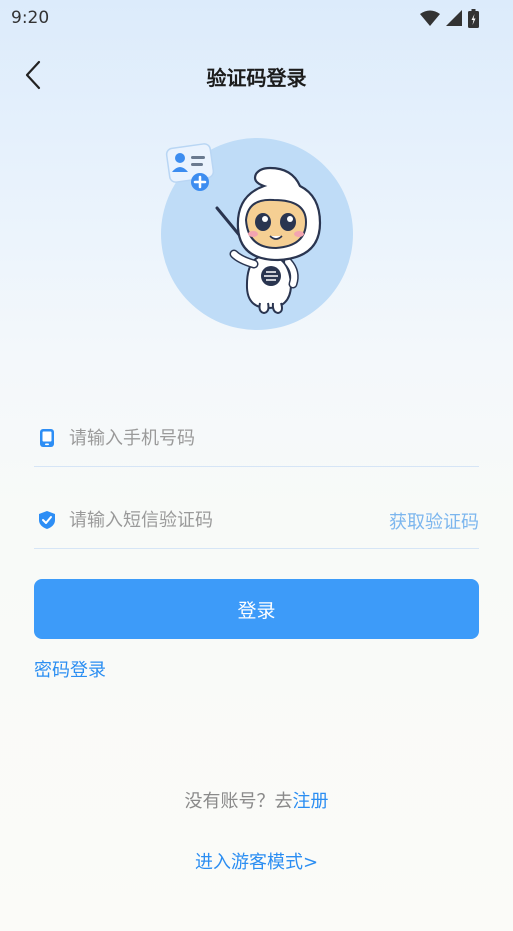  I want to click on no-account-text: 没有账号？去, so click(238, 801).